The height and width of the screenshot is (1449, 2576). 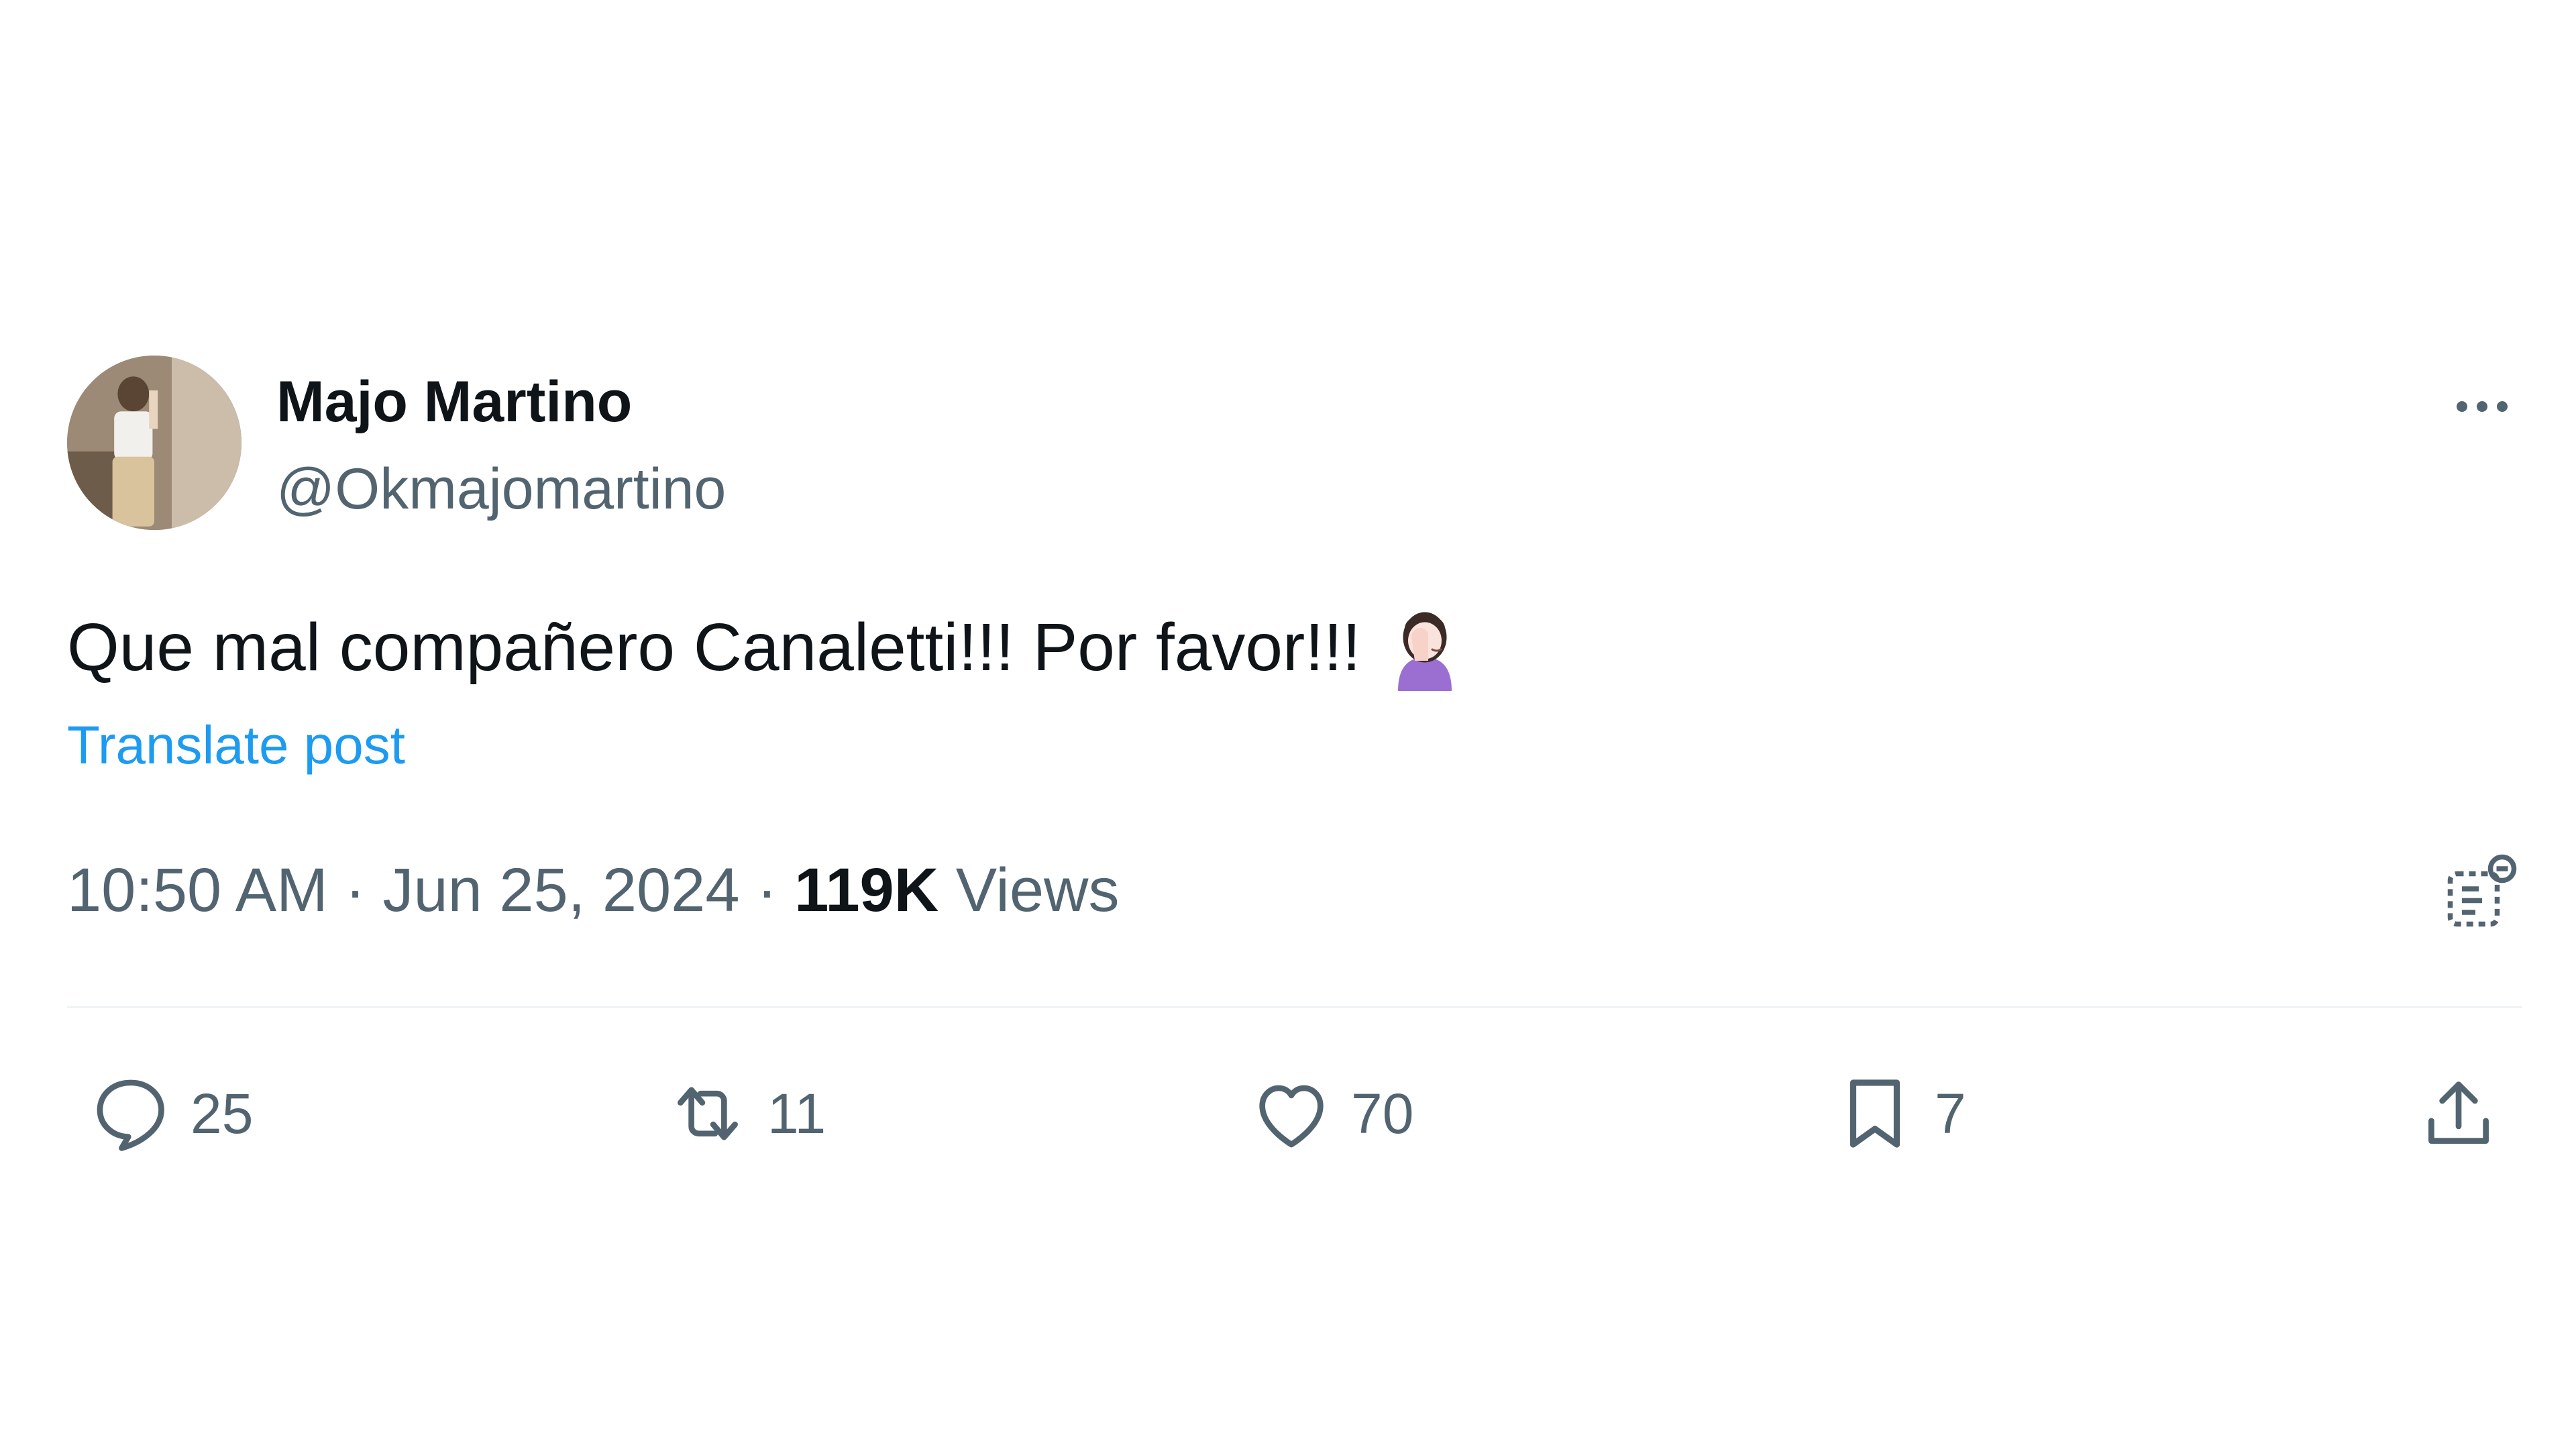 What do you see at coordinates (454, 402) in the screenshot?
I see `user-display-name: Majo Martino` at bounding box center [454, 402].